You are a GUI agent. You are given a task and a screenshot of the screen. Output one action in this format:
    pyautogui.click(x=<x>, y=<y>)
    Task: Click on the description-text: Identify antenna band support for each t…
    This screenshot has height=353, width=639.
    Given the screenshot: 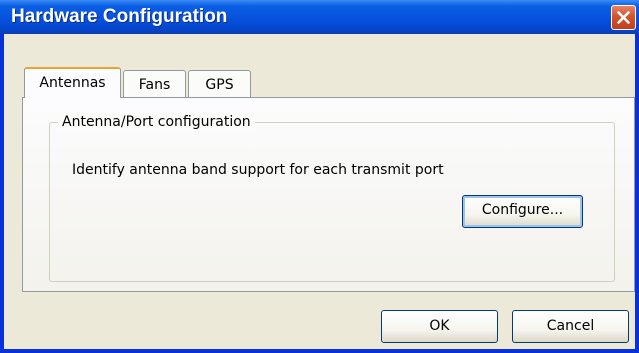 What is the action you would take?
    pyautogui.click(x=258, y=170)
    